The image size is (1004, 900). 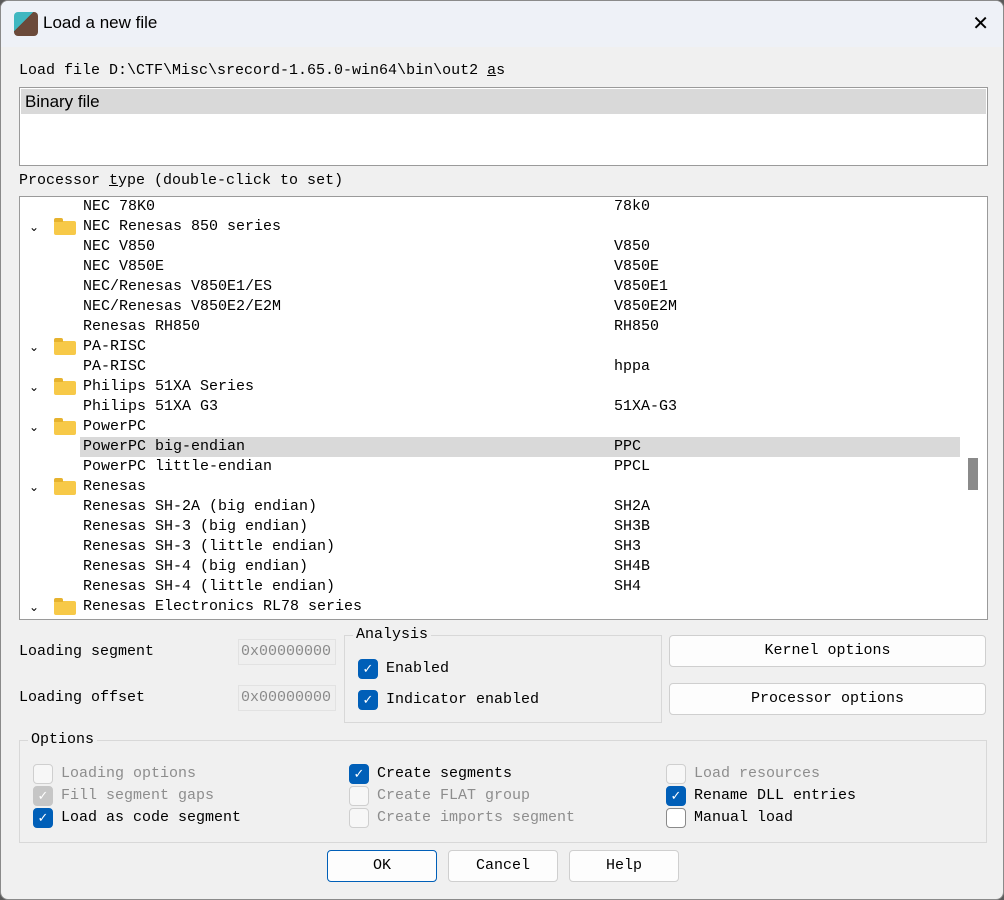 I want to click on tree-item-name: Philips 51XA G3, so click(x=151, y=406).